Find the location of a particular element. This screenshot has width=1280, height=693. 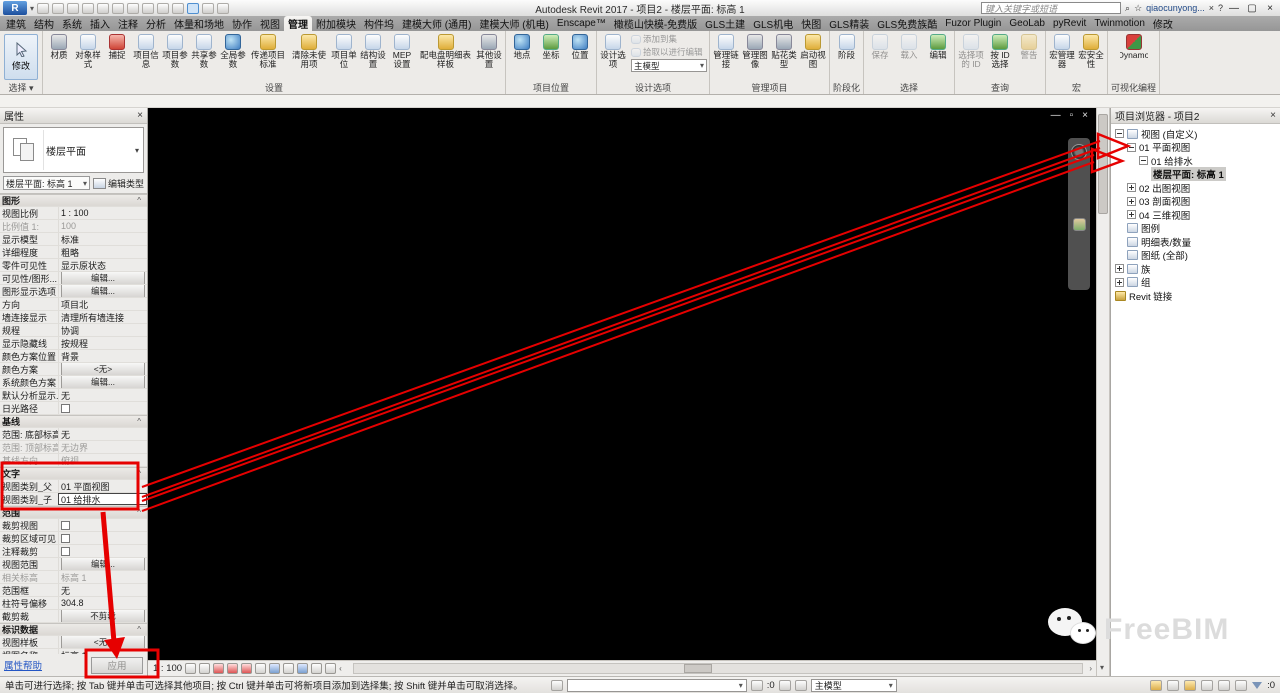

properties-header: 属性 × is located at coordinates (73, 116).